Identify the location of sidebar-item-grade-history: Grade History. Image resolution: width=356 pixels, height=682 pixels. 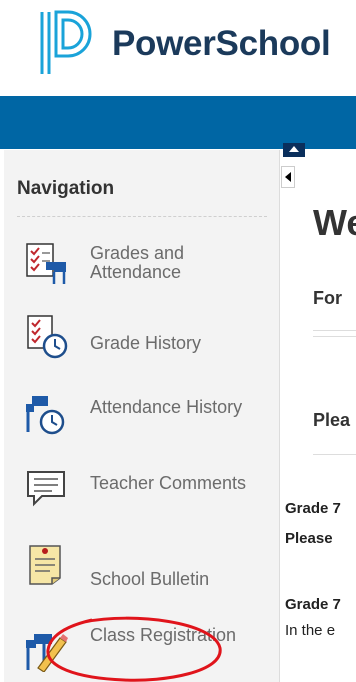
(139, 344).